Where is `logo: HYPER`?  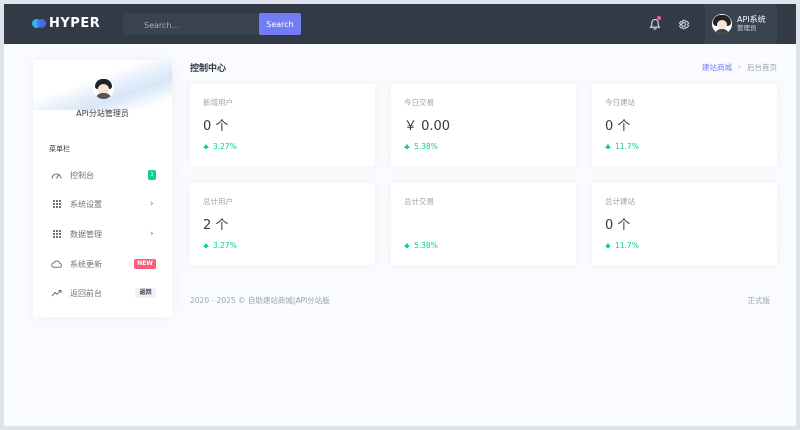
logo: HYPER is located at coordinates (66, 23).